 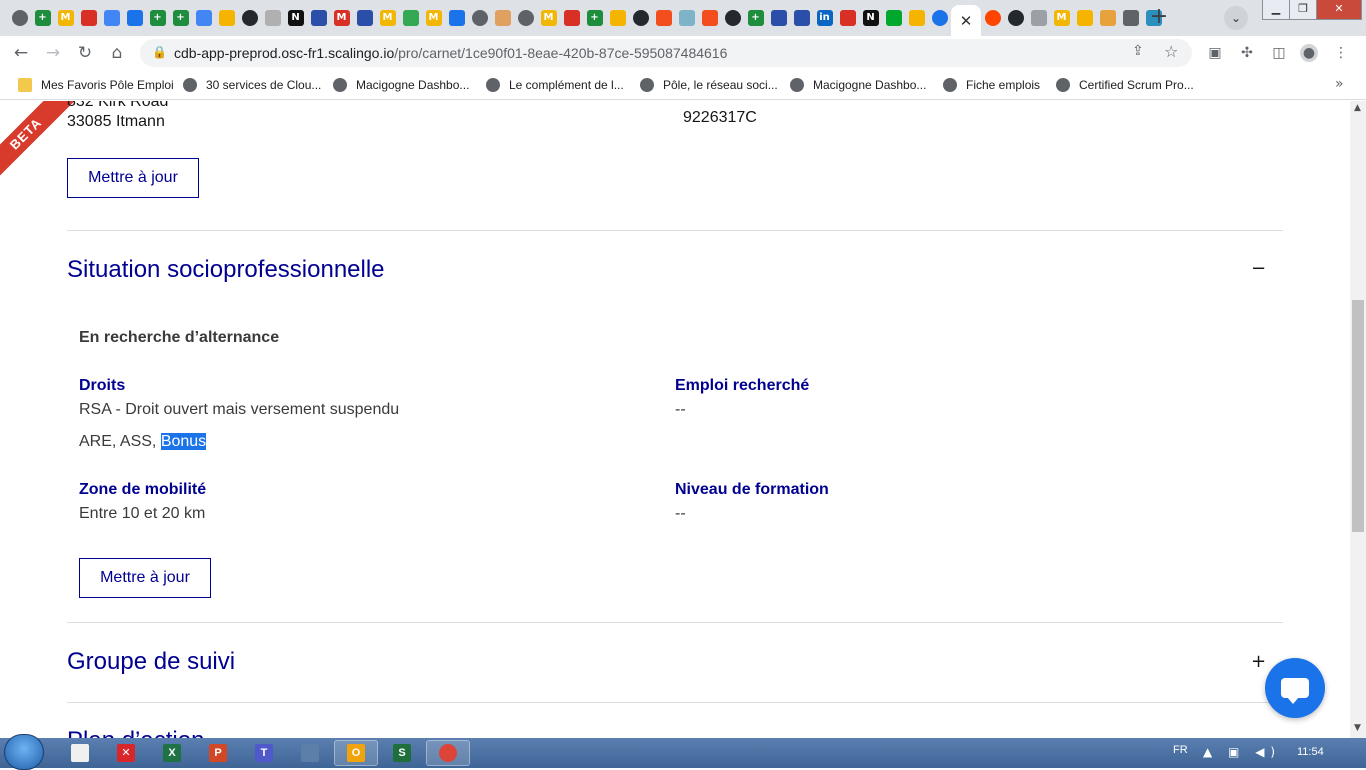 I want to click on section-title-situation: Situation socioprofessionnelle, so click(x=226, y=270).